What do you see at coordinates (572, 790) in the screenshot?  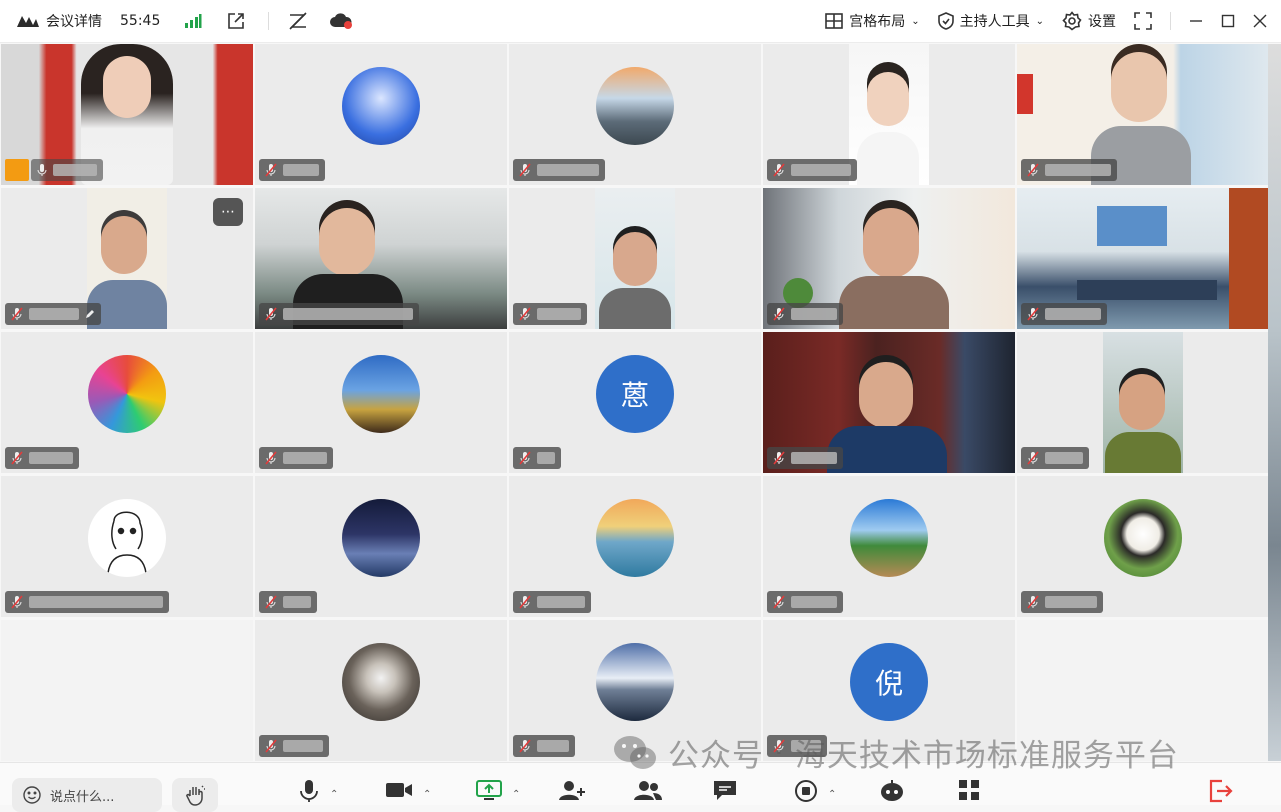 I see `invite-button` at bounding box center [572, 790].